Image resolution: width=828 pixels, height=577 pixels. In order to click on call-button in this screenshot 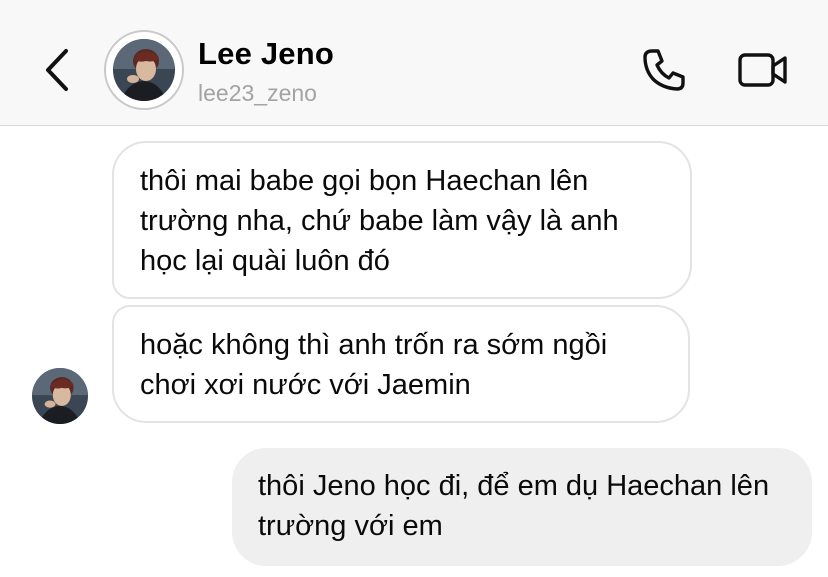, I will do `click(664, 70)`.